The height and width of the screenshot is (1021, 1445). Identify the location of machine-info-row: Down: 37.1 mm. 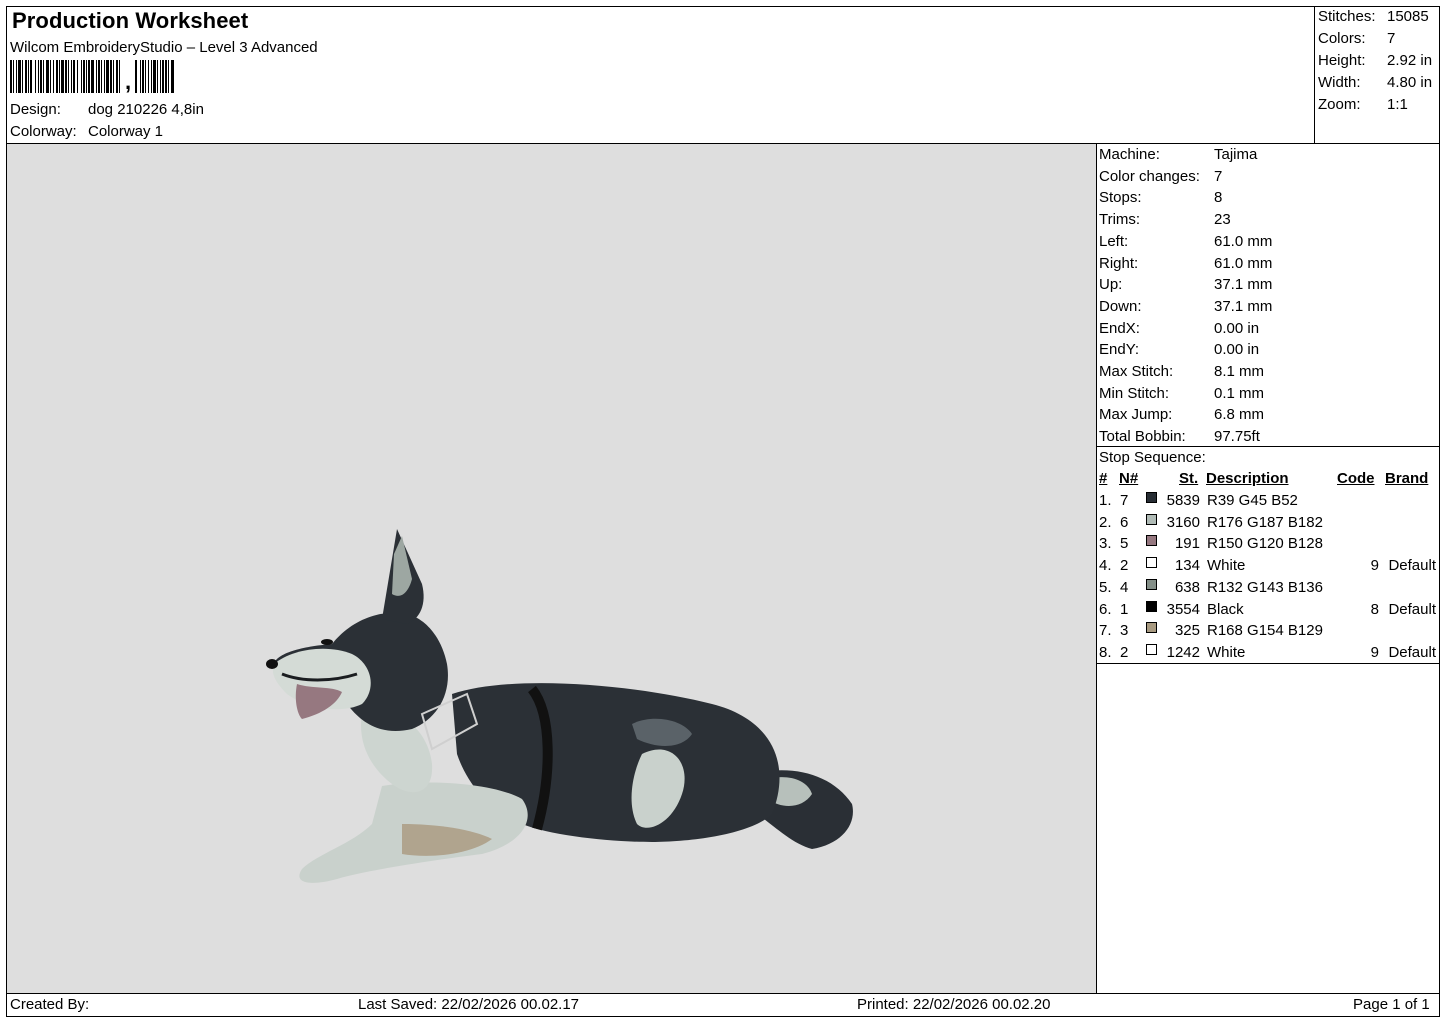
(1185, 306).